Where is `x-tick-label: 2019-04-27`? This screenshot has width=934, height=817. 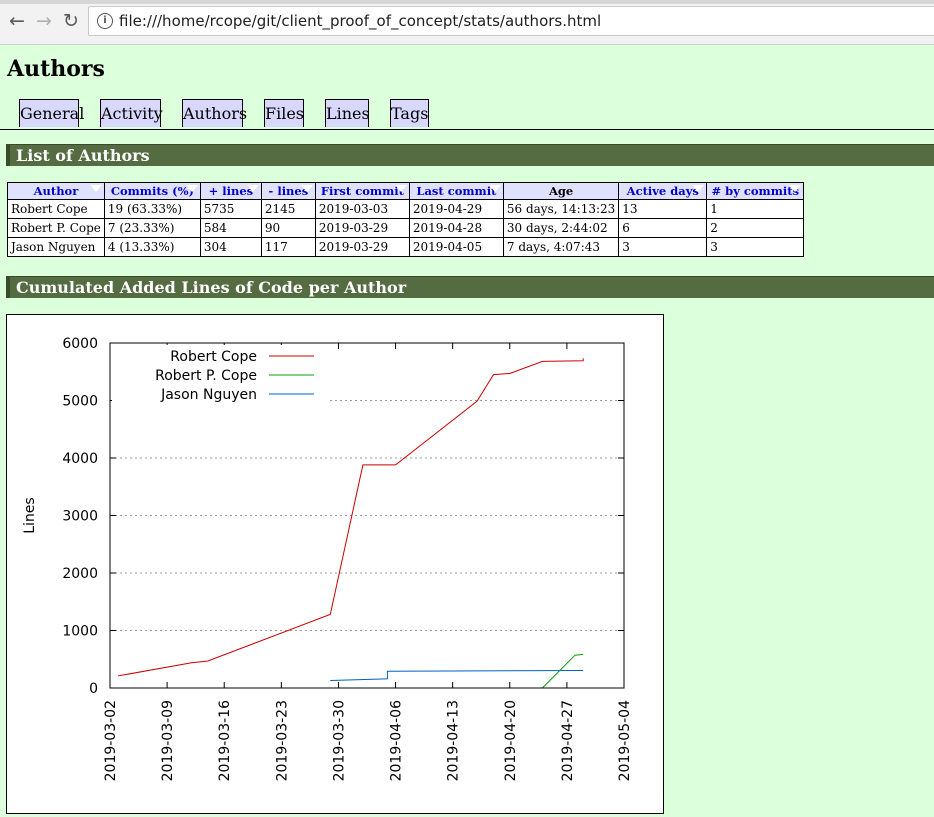 x-tick-label: 2019-04-27 is located at coordinates (568, 740).